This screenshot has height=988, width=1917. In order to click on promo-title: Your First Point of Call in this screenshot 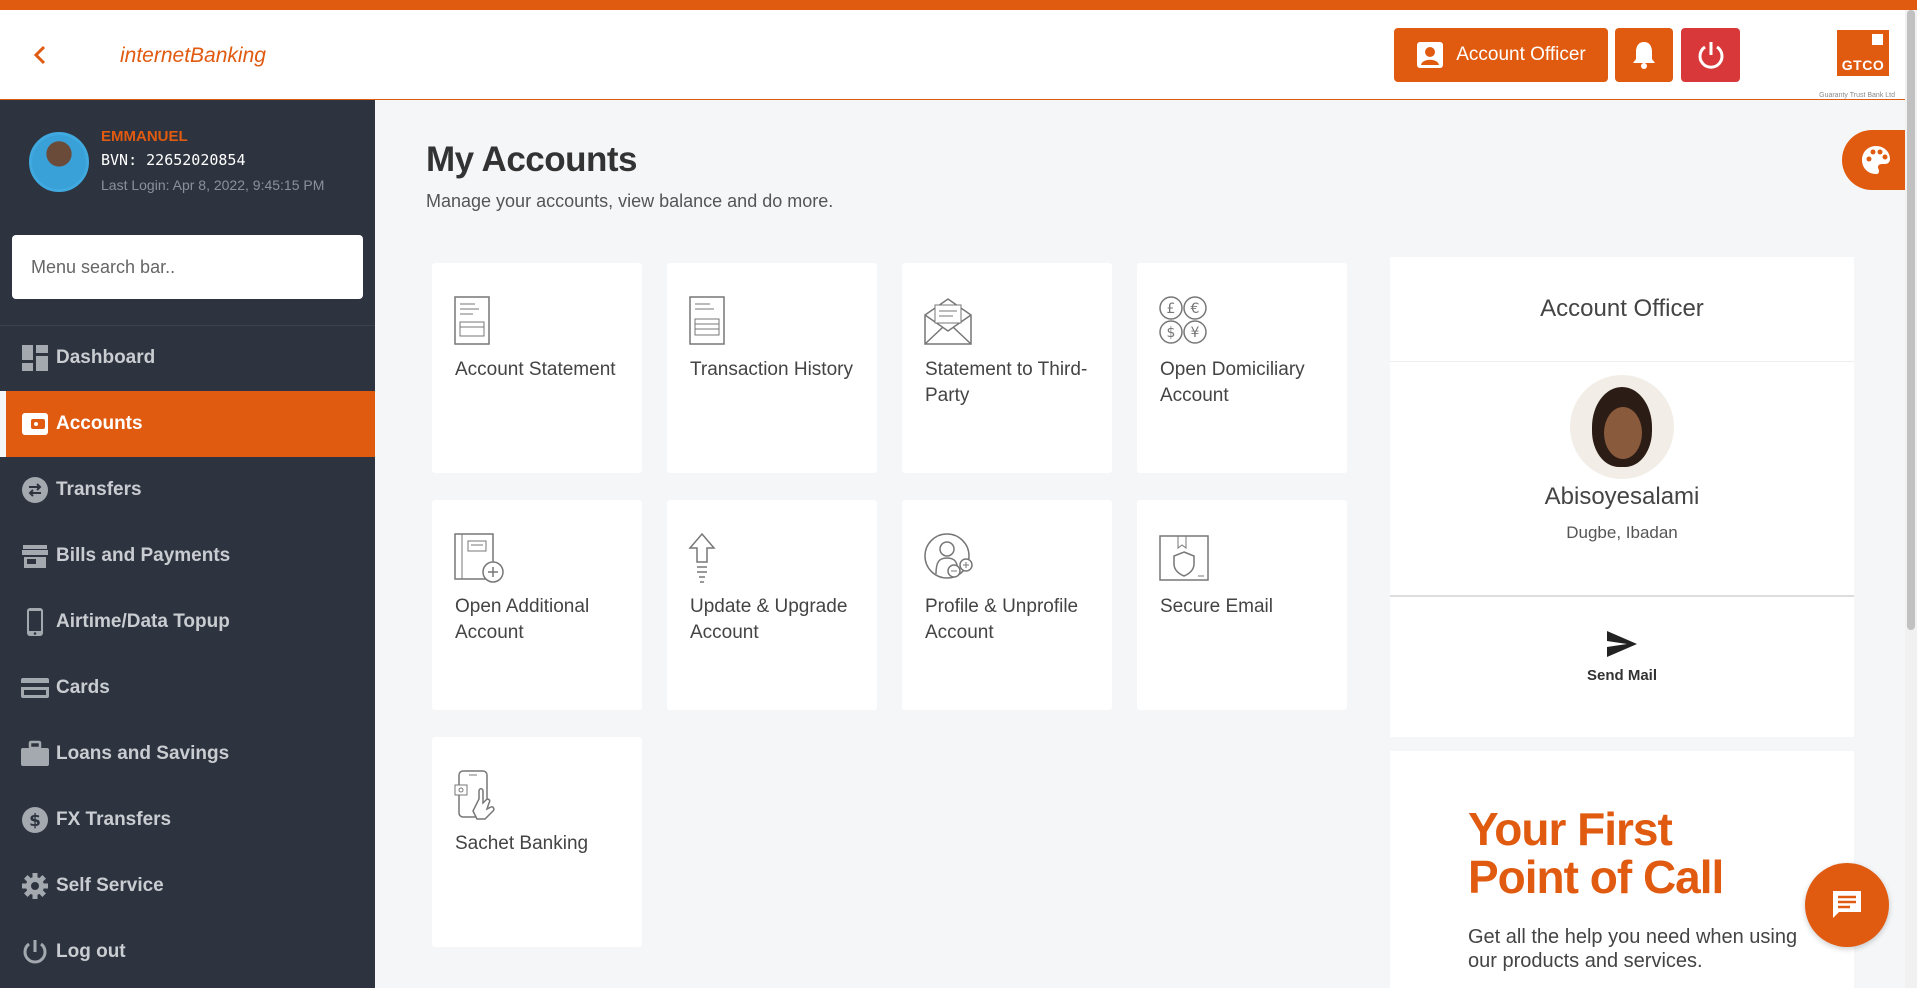, I will do `click(1596, 853)`.